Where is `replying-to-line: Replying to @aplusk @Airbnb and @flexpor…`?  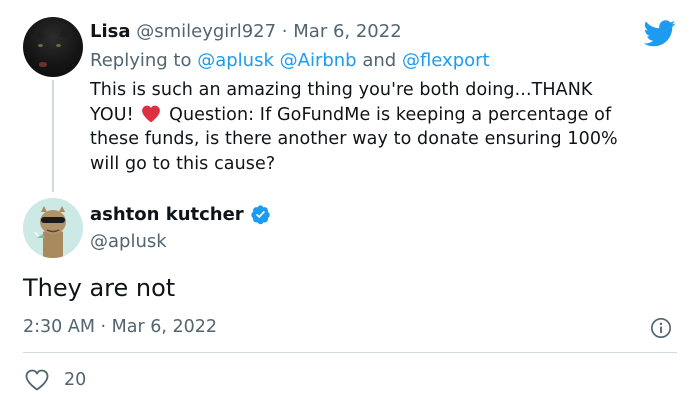
replying-to-line: Replying to @aplusk @Airbnb and @flexpor… is located at coordinates (290, 60).